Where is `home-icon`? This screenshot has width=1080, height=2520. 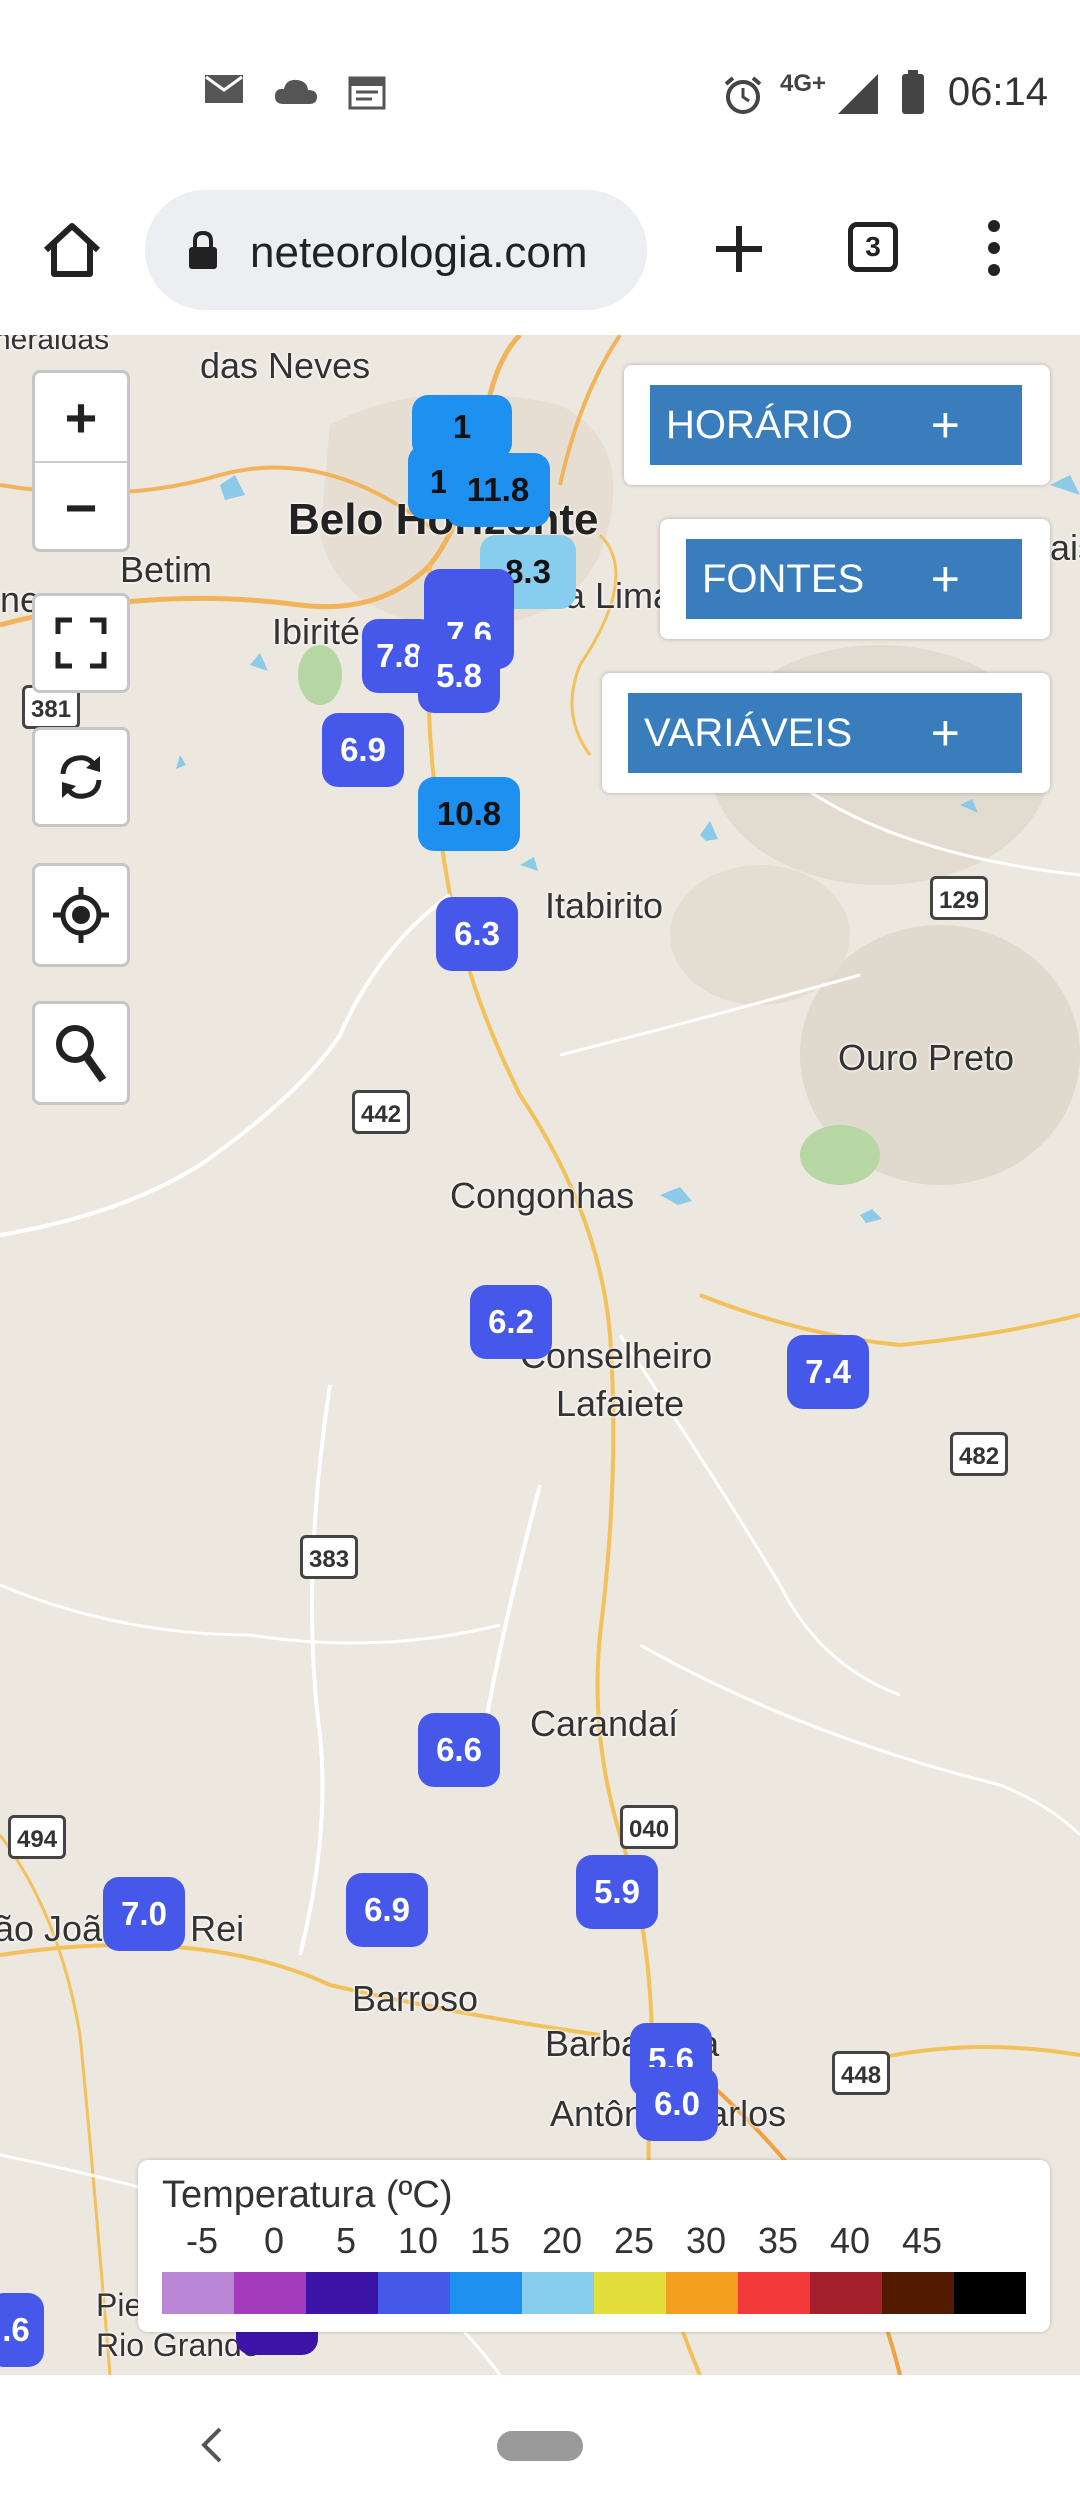
home-icon is located at coordinates (72, 250).